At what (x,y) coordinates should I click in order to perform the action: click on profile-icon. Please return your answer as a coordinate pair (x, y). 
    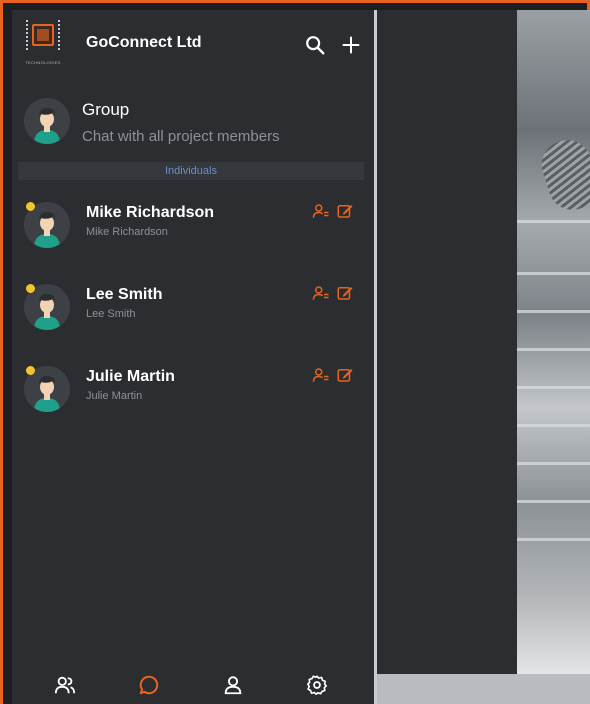
    Looking at the image, I should click on (233, 685).